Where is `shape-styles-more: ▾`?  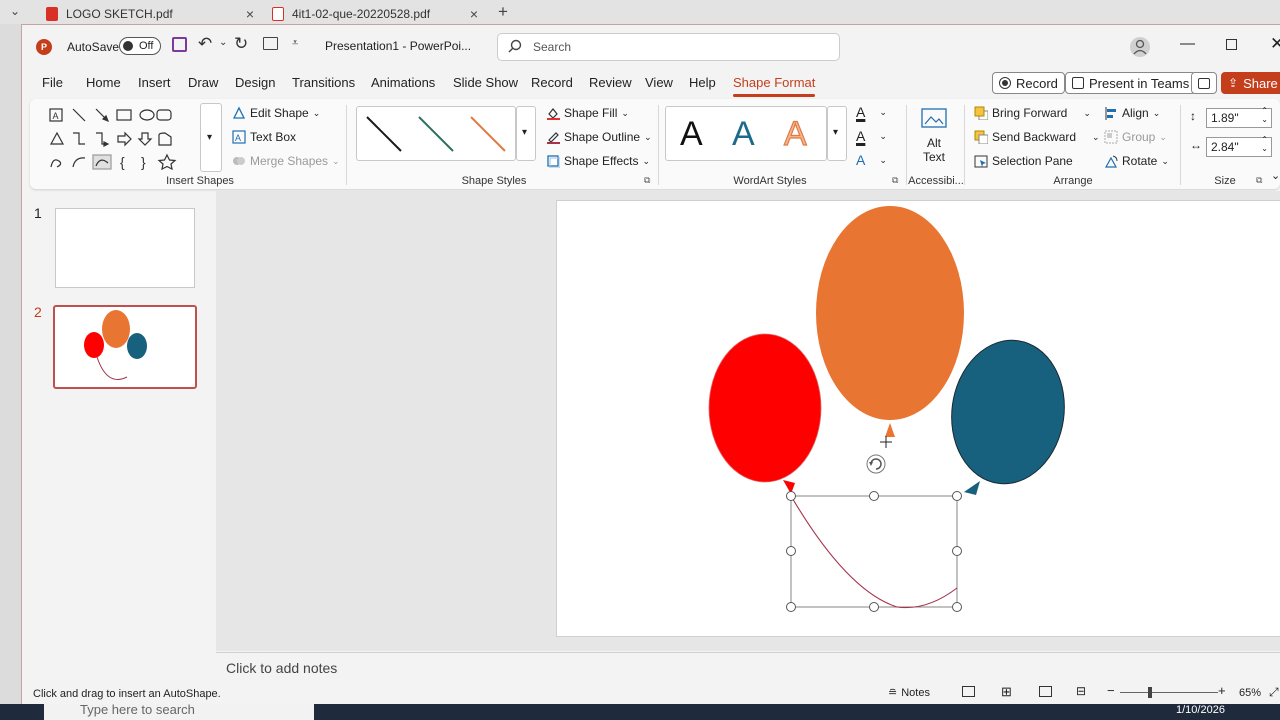 shape-styles-more: ▾ is located at coordinates (526, 133).